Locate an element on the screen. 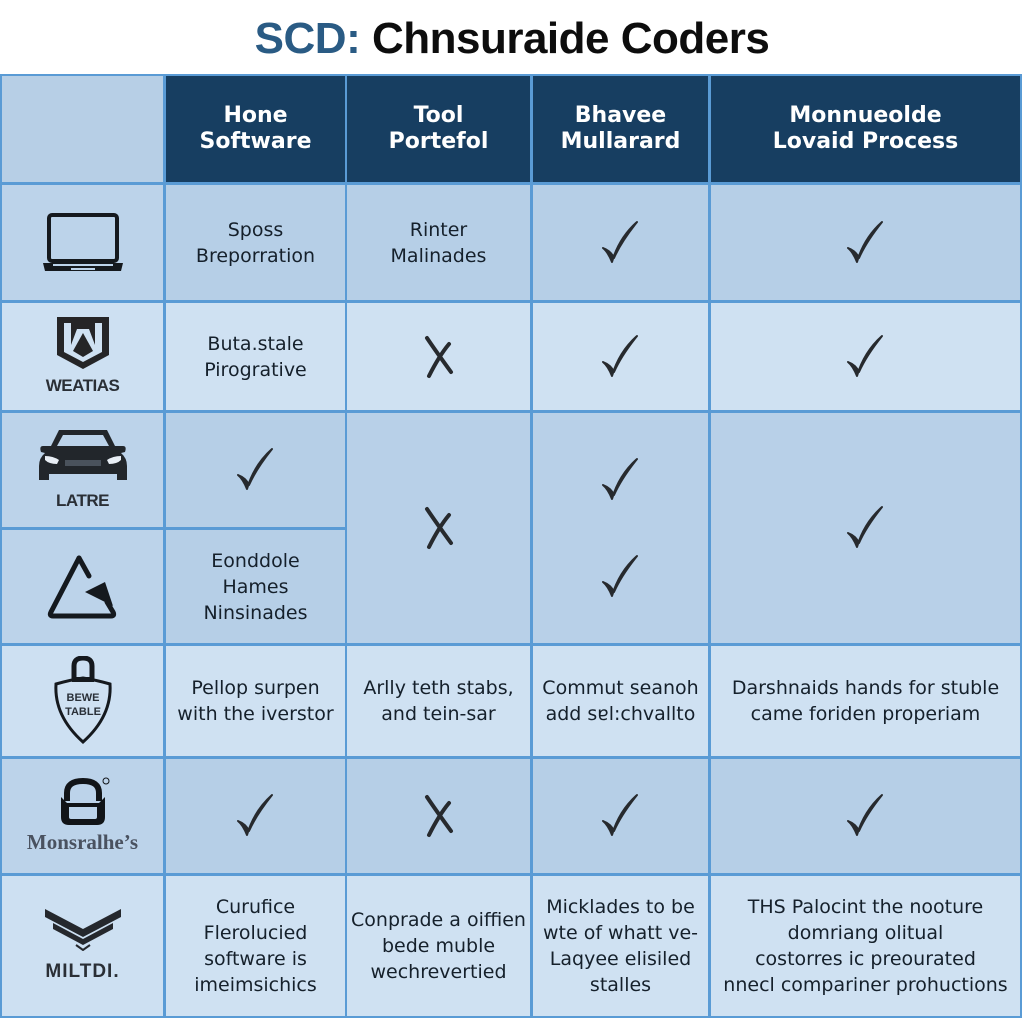 The image size is (1024, 1024). cell-text-line: nnecl compariner prohuctions is located at coordinates (865, 985).